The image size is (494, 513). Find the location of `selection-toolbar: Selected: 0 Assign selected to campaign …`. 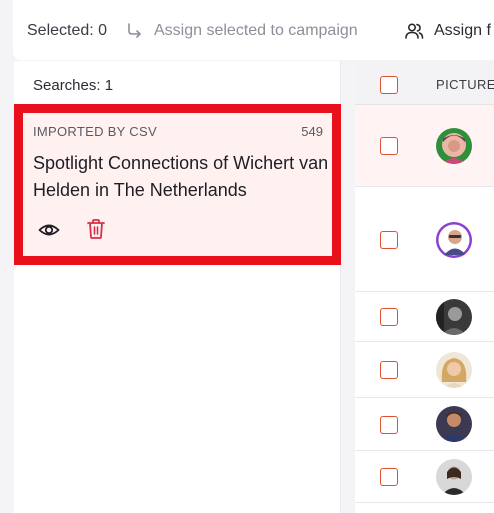

selection-toolbar: Selected: 0 Assign selected to campaign … is located at coordinates (253, 30).